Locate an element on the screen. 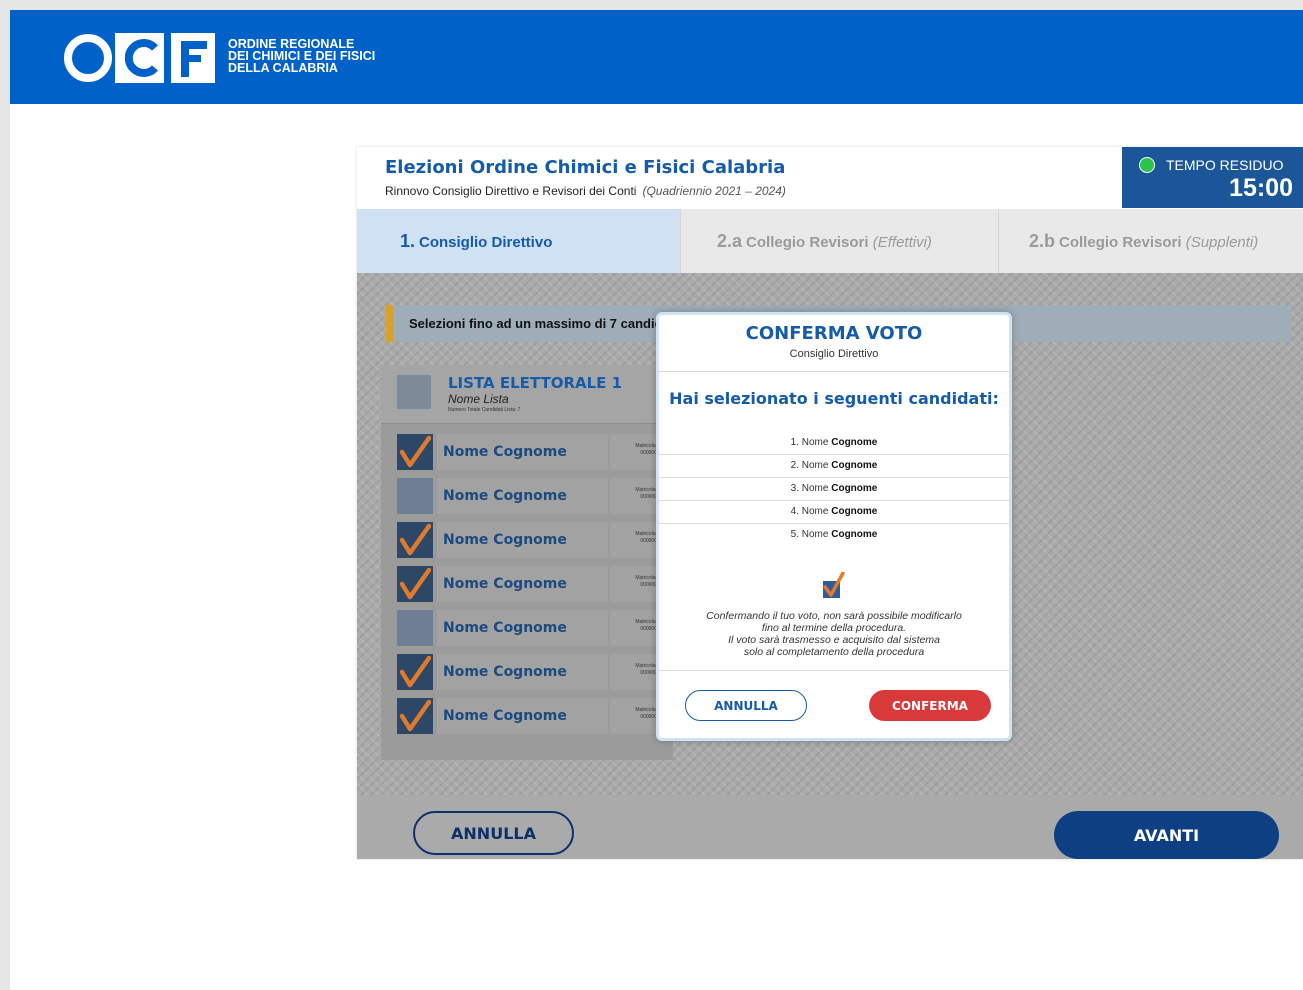 The image size is (1303, 990). list-name: Nome Lista is located at coordinates (478, 399).